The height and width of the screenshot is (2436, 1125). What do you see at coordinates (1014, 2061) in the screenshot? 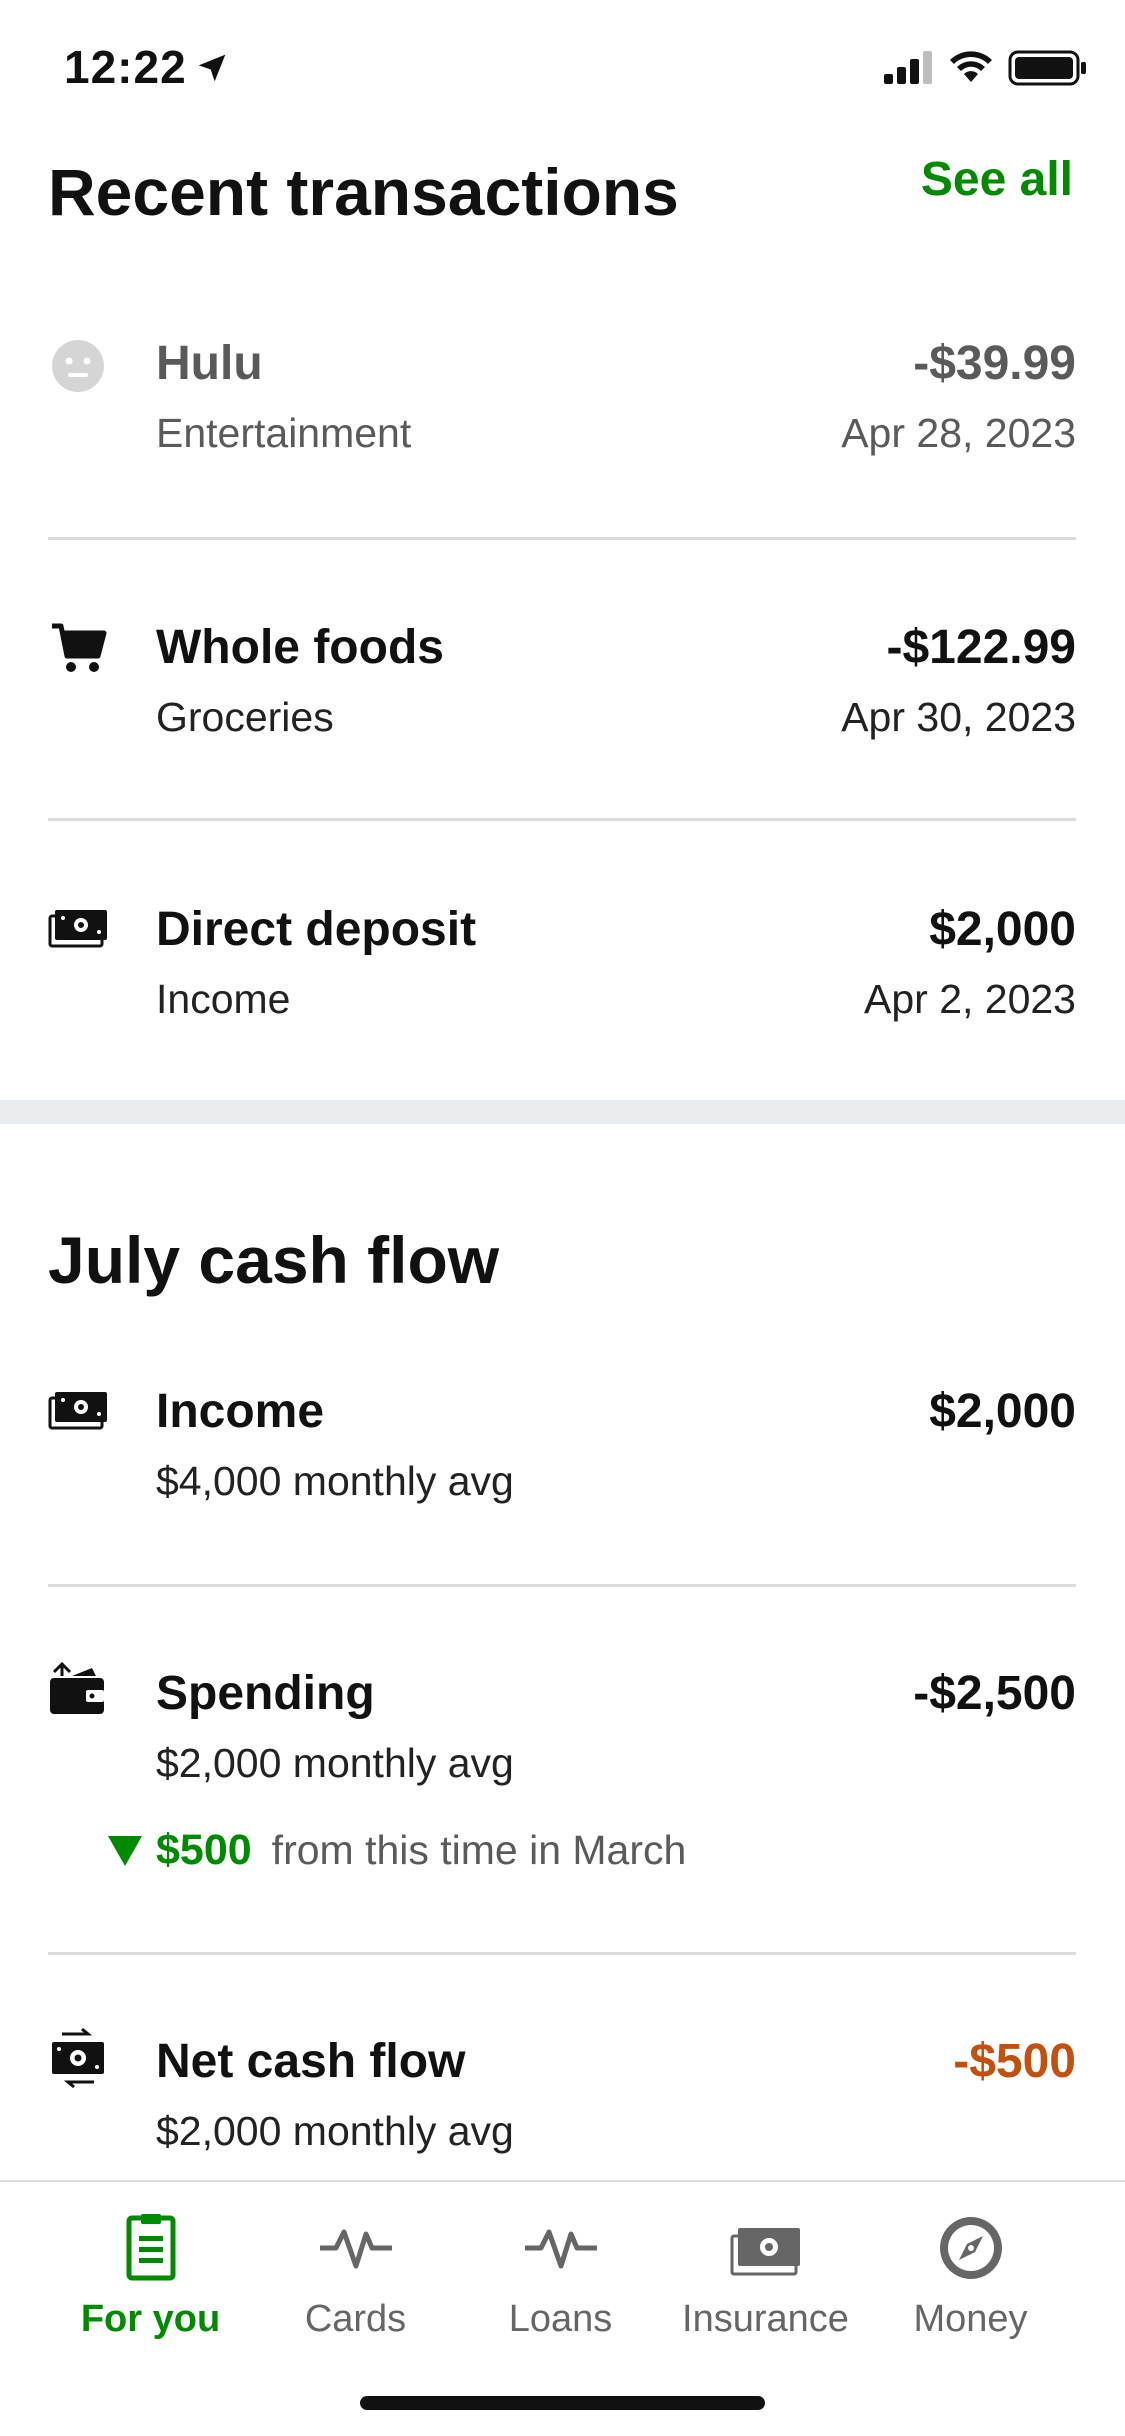
I see `cash-flow-amount: -$500` at bounding box center [1014, 2061].